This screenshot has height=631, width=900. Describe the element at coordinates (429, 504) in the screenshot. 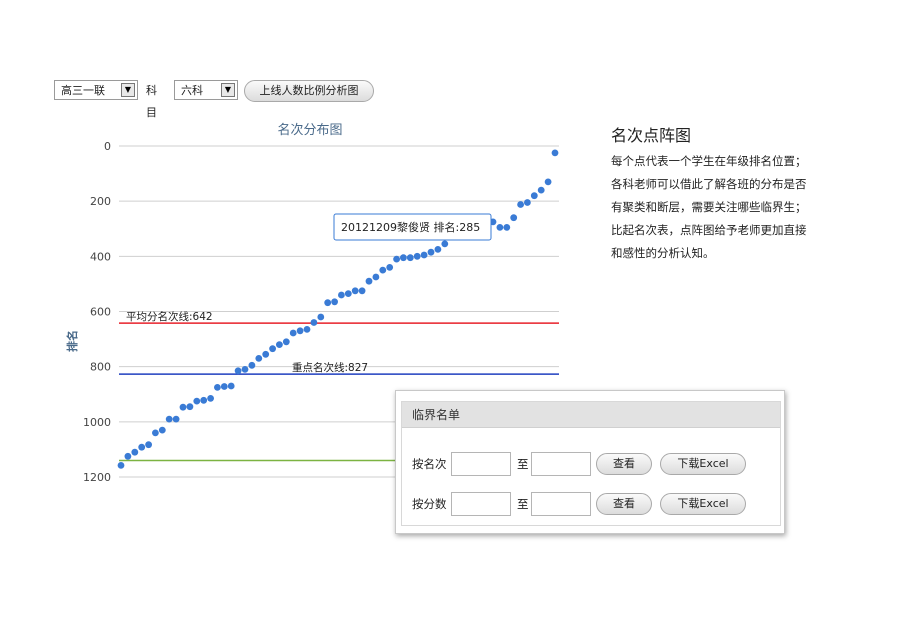

I see `by-score-label: 按分数` at that location.